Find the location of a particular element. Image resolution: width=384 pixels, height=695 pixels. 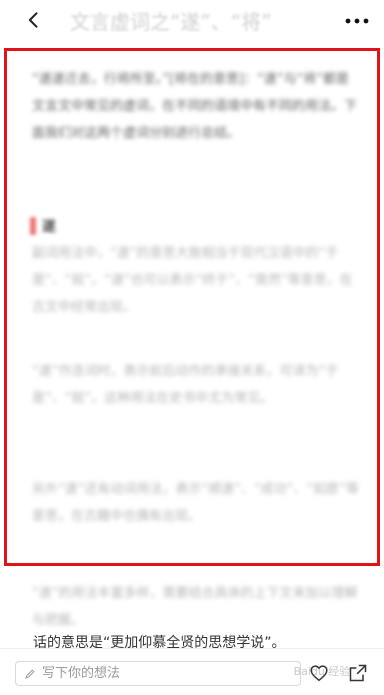

more-button is located at coordinates (357, 21).